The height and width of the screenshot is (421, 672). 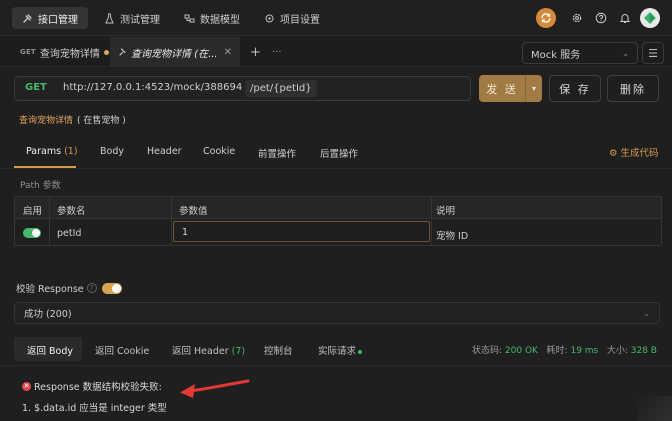 What do you see at coordinates (112, 151) in the screenshot?
I see `tab-body: Body` at bounding box center [112, 151].